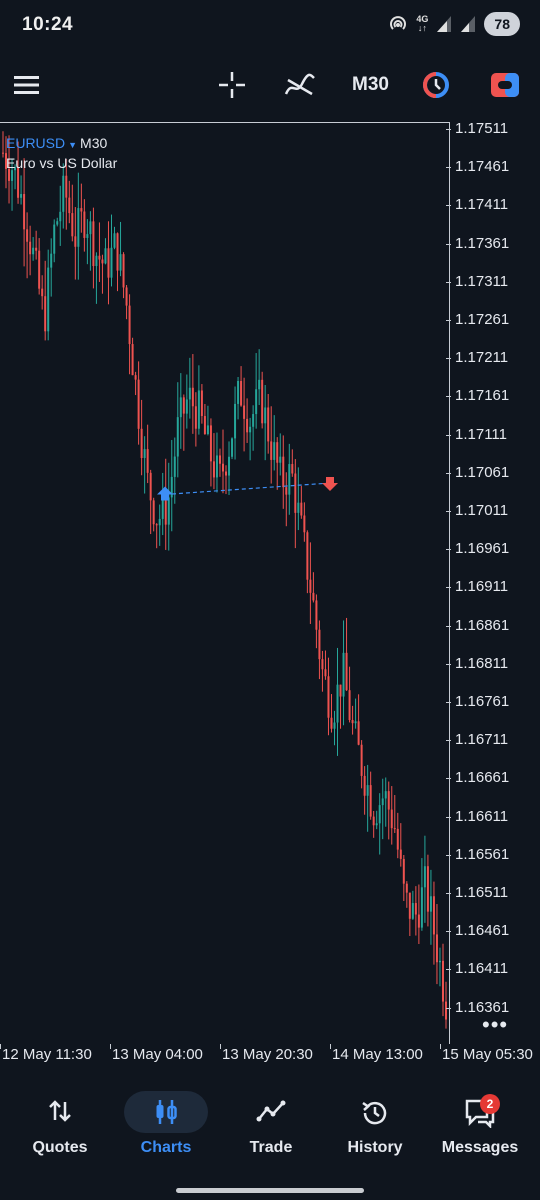 This screenshot has height=1200, width=540. Describe the element at coordinates (165, 493) in the screenshot. I see `buy-arrow-icon` at that location.